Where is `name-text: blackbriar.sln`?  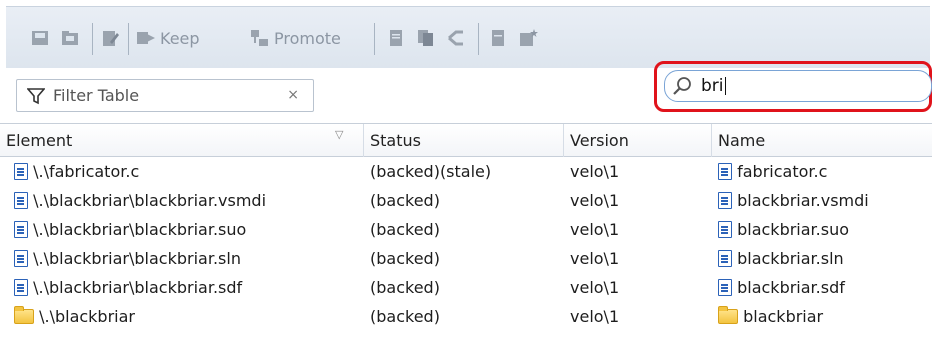 name-text: blackbriar.sln is located at coordinates (790, 258).